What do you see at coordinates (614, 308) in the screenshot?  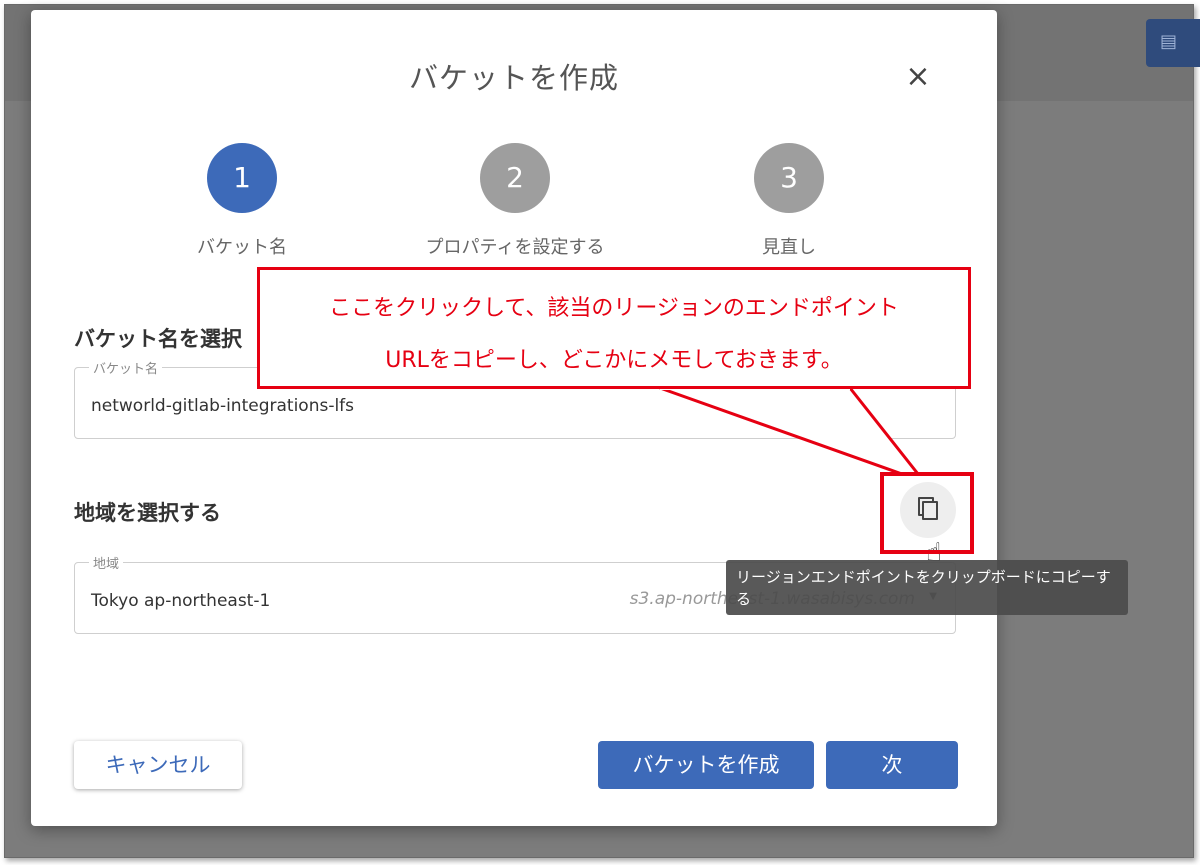 I see `callout-line-1: ここをクリックして、該当のリージョンのエンドポイント` at bounding box center [614, 308].